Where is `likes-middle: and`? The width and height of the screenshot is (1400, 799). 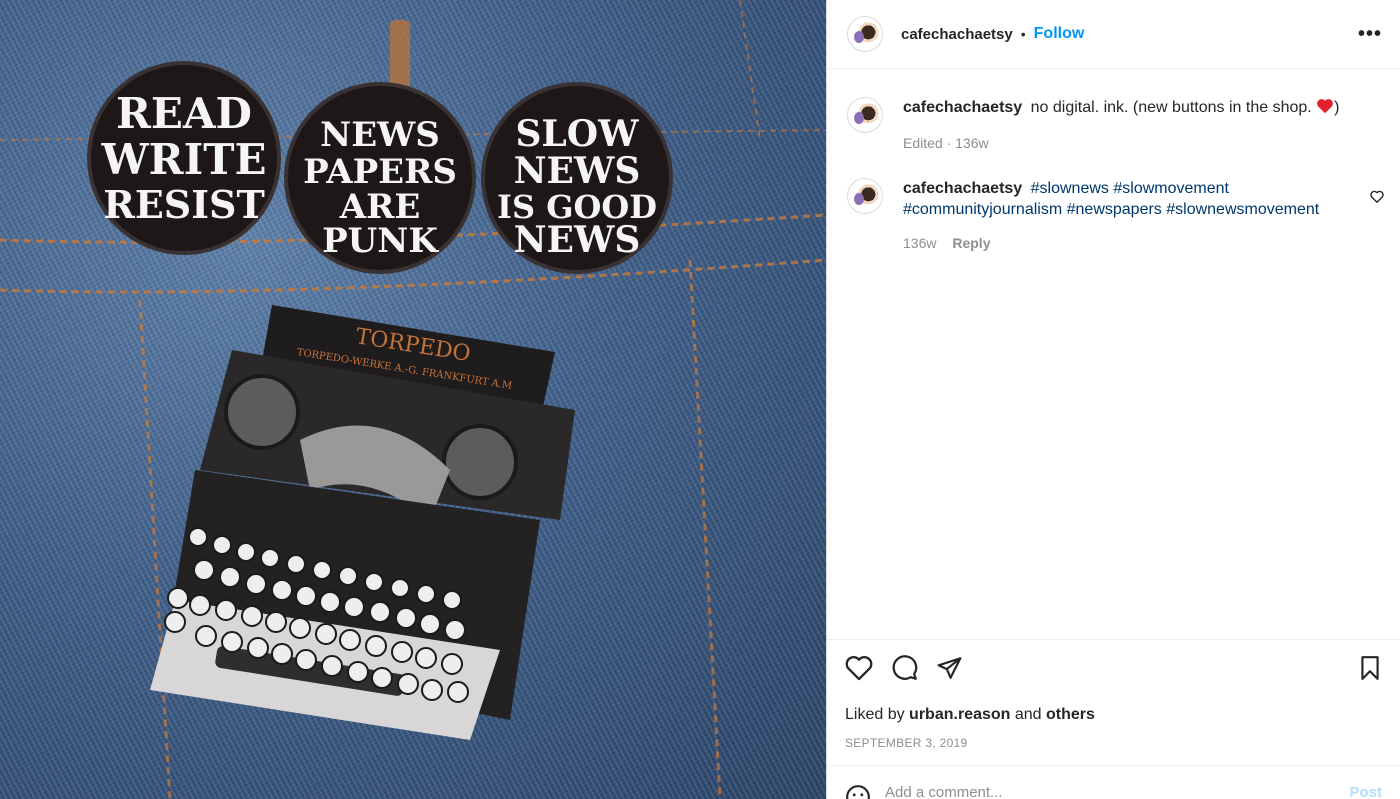 likes-middle: and is located at coordinates (1028, 714).